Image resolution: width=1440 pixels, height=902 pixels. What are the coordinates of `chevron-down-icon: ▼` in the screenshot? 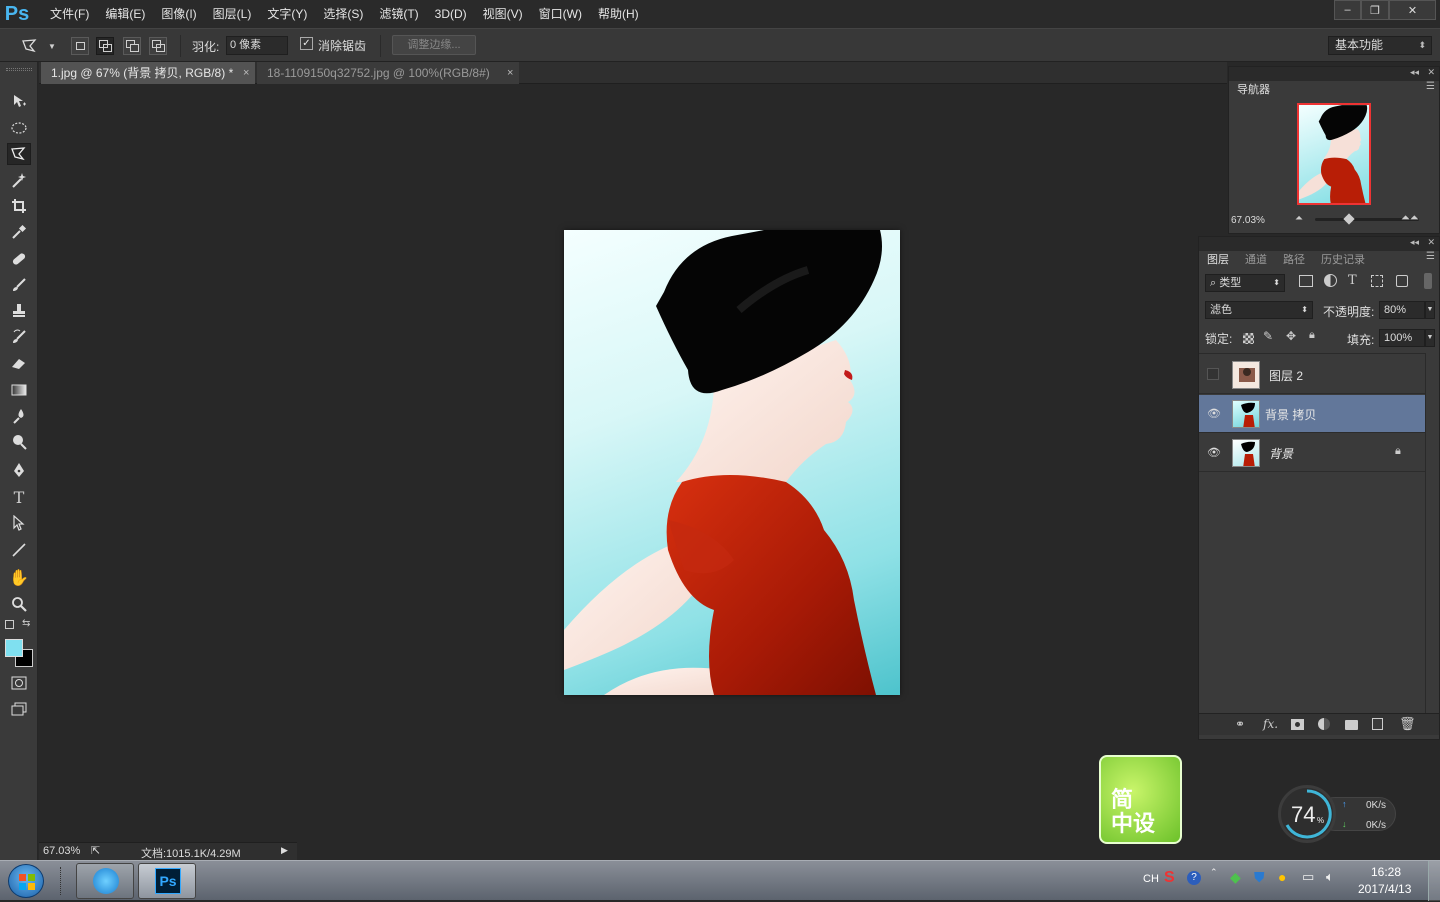 It's located at (52, 46).